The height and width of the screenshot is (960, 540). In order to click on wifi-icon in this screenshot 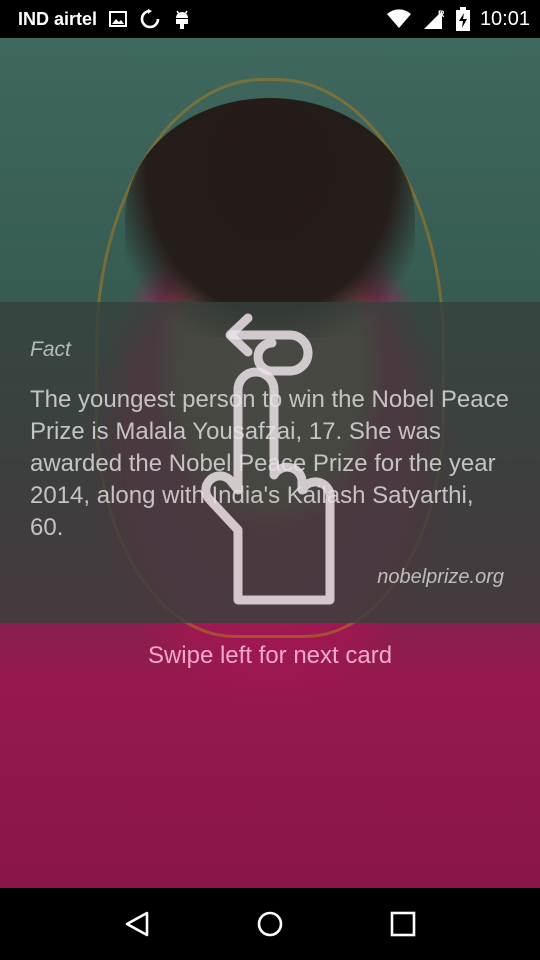, I will do `click(399, 19)`.